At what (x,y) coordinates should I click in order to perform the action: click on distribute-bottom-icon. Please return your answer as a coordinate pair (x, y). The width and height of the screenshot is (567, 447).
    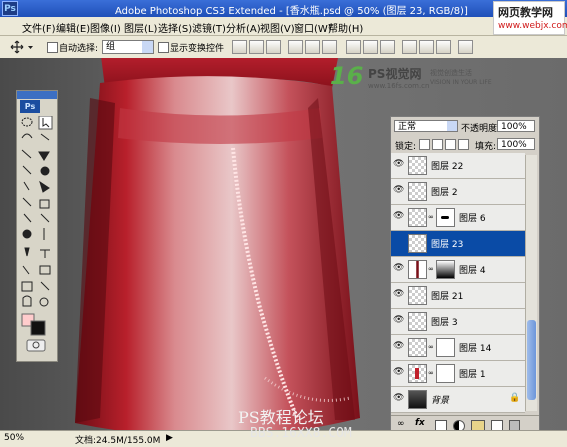
    Looking at the image, I should click on (387, 47).